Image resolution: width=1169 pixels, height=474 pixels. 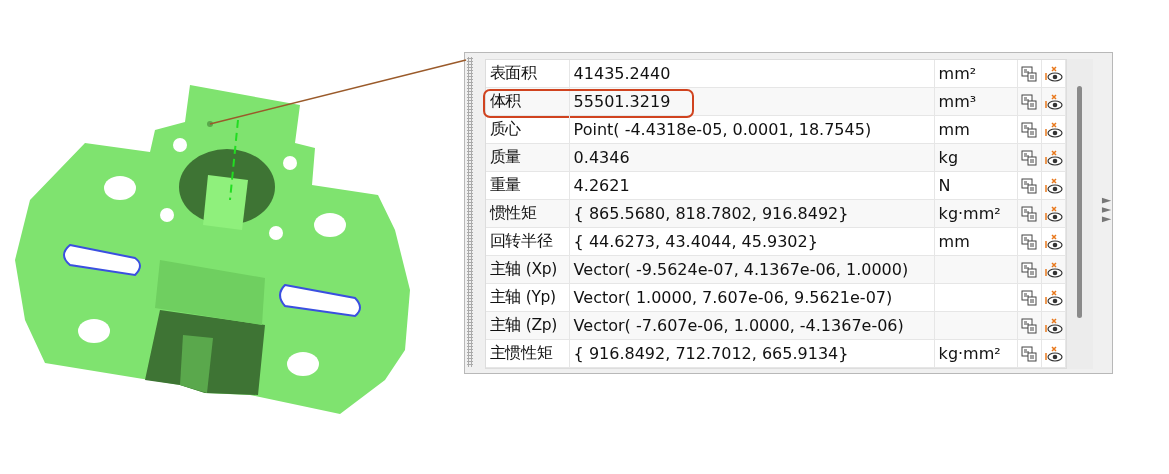 What do you see at coordinates (527, 353) in the screenshot?
I see `property-name: 主惯性矩` at bounding box center [527, 353].